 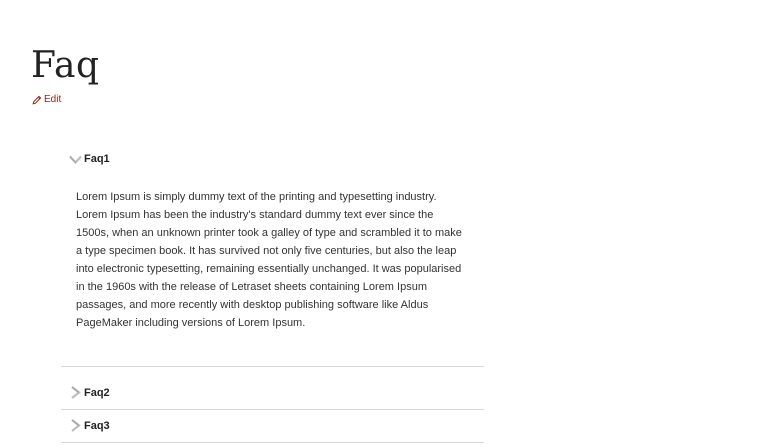 I want to click on faq-item-header: Faq3, so click(x=272, y=426).